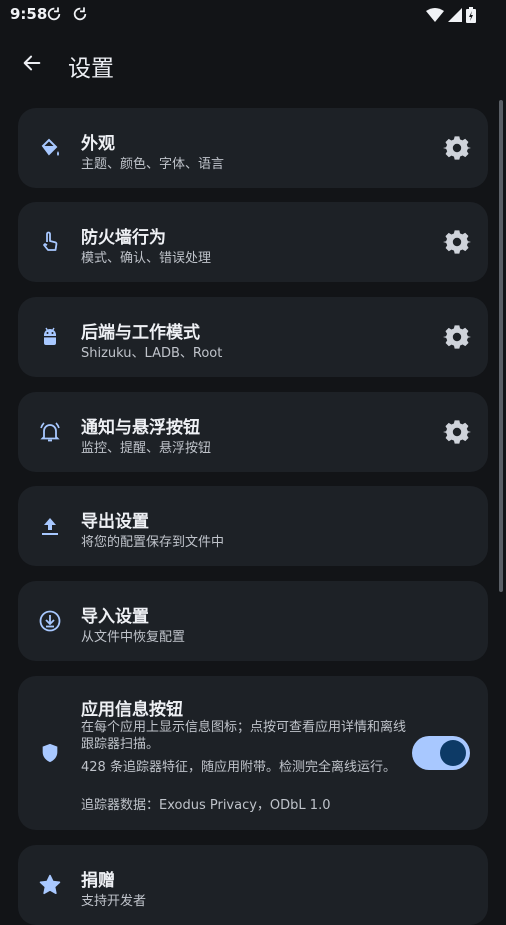 This screenshot has height=925, width=506. I want to click on item-subtitle: 模式、确认、错误处理, so click(146, 258).